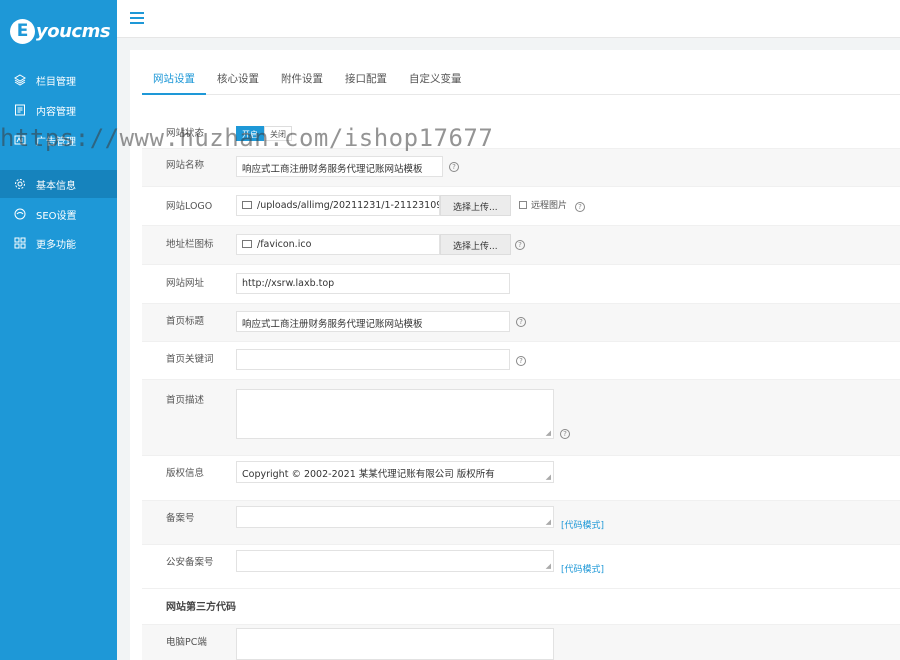 This screenshot has width=900, height=660. What do you see at coordinates (582, 568) in the screenshot?
I see `police-code-mode-link: [代码模式]` at bounding box center [582, 568].